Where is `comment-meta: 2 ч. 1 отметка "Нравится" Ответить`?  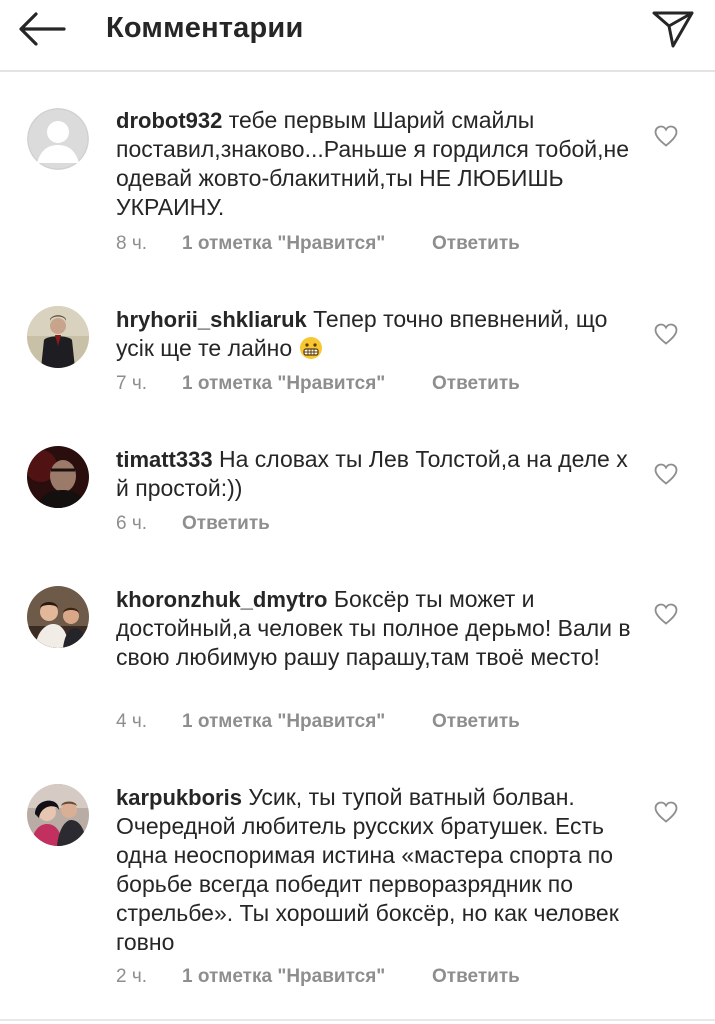
comment-meta: 2 ч. 1 отметка "Нравится" Ответить is located at coordinates (318, 977).